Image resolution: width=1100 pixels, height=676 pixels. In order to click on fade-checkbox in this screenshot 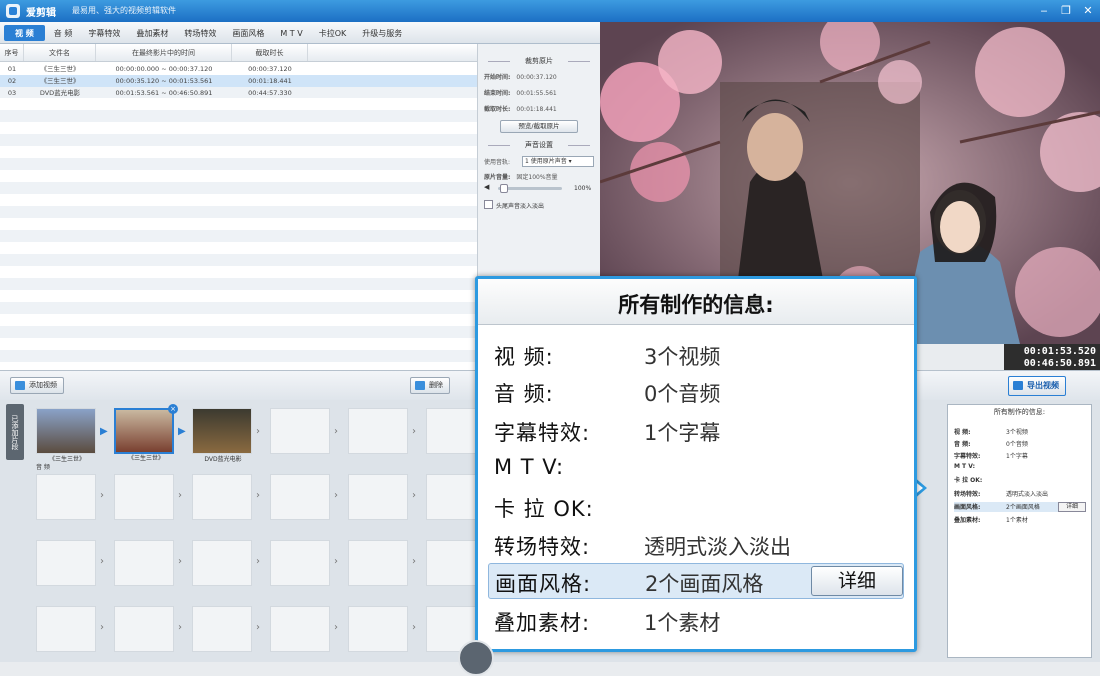, I will do `click(488, 204)`.